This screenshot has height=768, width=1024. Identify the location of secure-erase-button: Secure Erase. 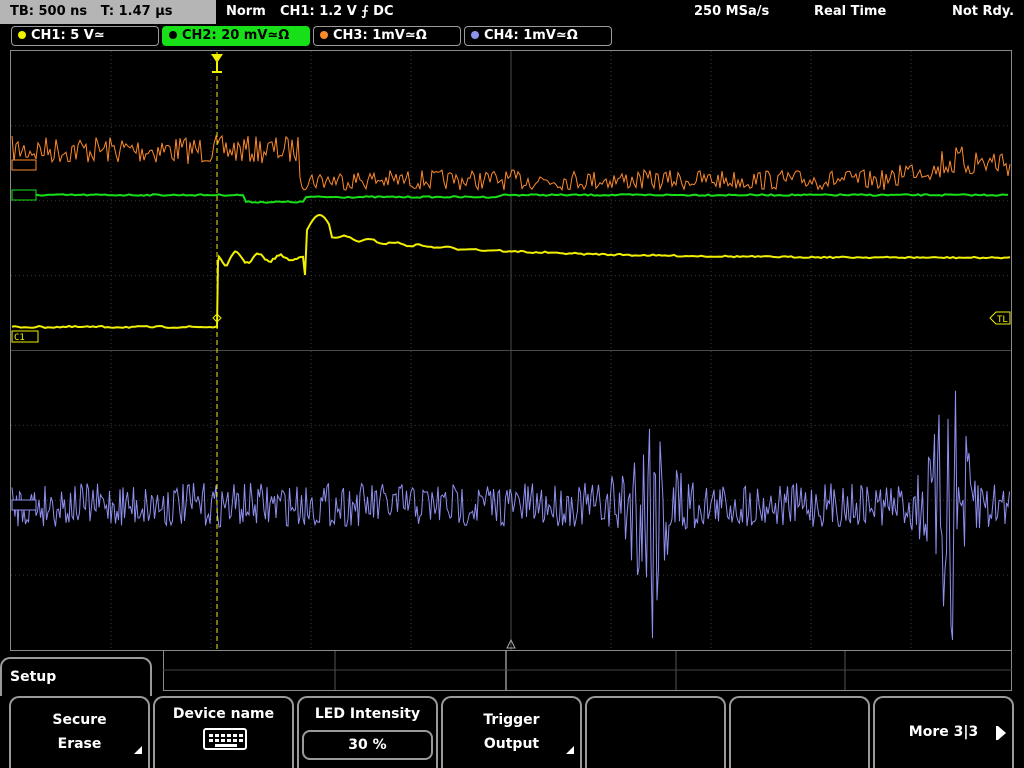
(79, 732).